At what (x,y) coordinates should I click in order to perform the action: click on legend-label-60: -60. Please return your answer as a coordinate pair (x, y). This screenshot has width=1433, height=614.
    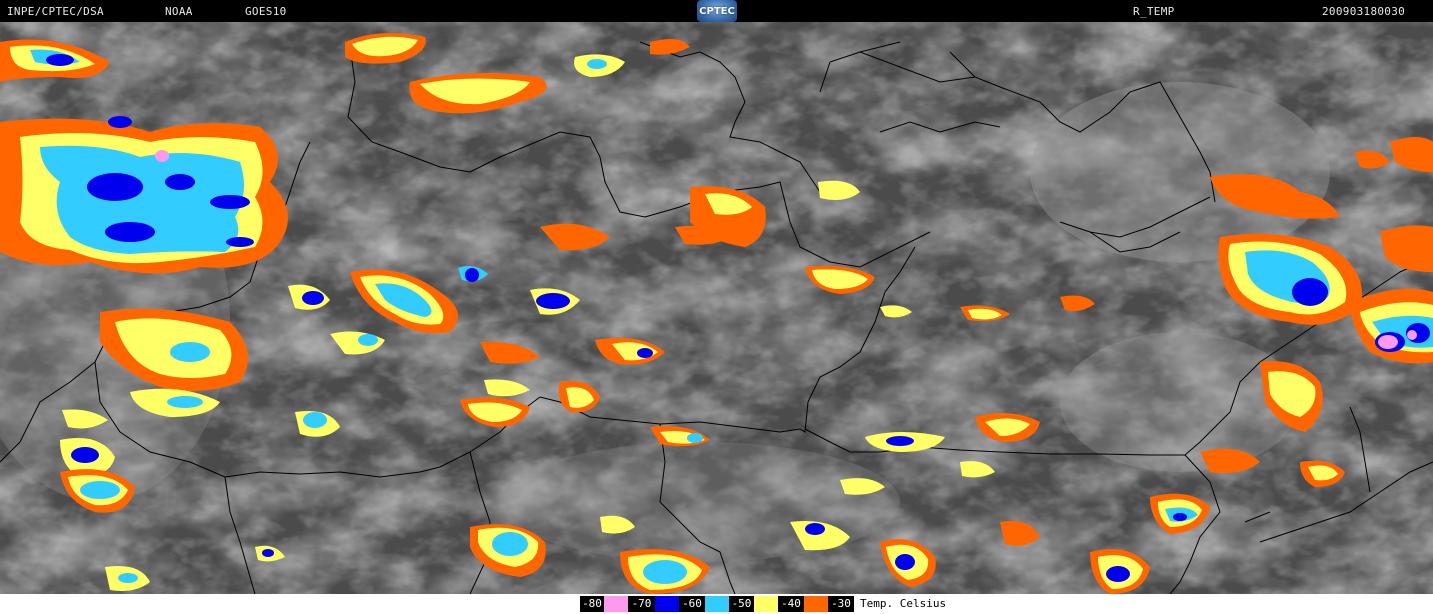
    Looking at the image, I should click on (692, 604).